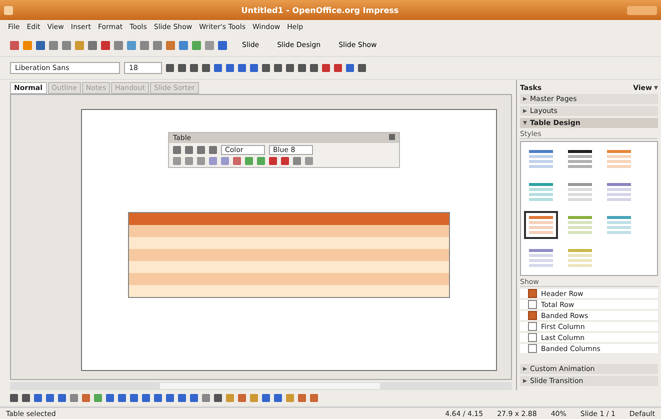  I want to click on table-drawing, so click(289, 255).